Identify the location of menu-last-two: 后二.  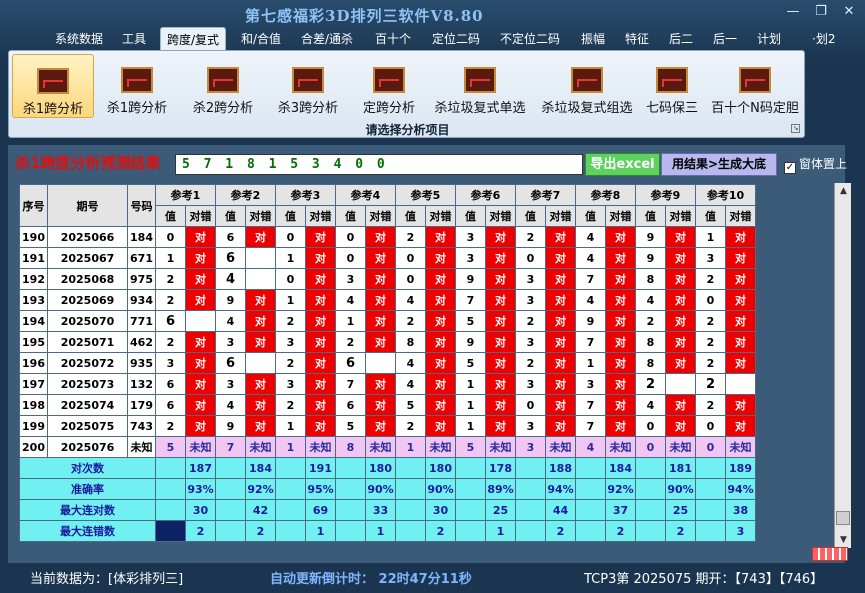
(681, 38).